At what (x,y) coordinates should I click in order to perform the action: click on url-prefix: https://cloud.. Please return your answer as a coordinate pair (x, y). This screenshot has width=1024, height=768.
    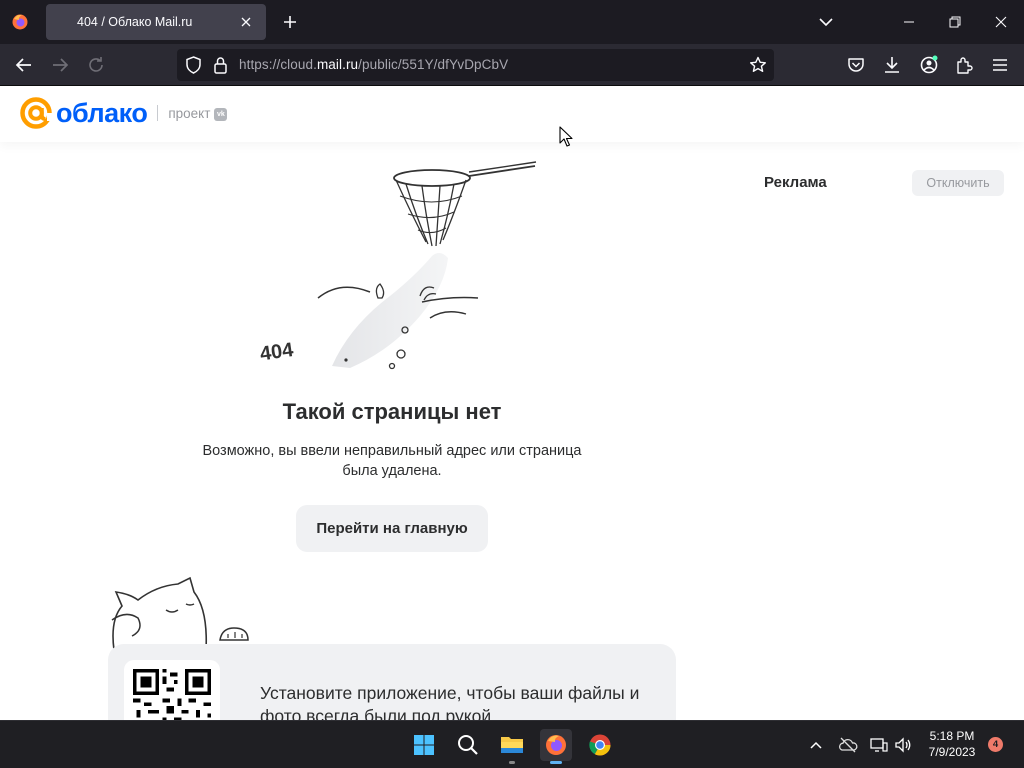
    Looking at the image, I should click on (278, 64).